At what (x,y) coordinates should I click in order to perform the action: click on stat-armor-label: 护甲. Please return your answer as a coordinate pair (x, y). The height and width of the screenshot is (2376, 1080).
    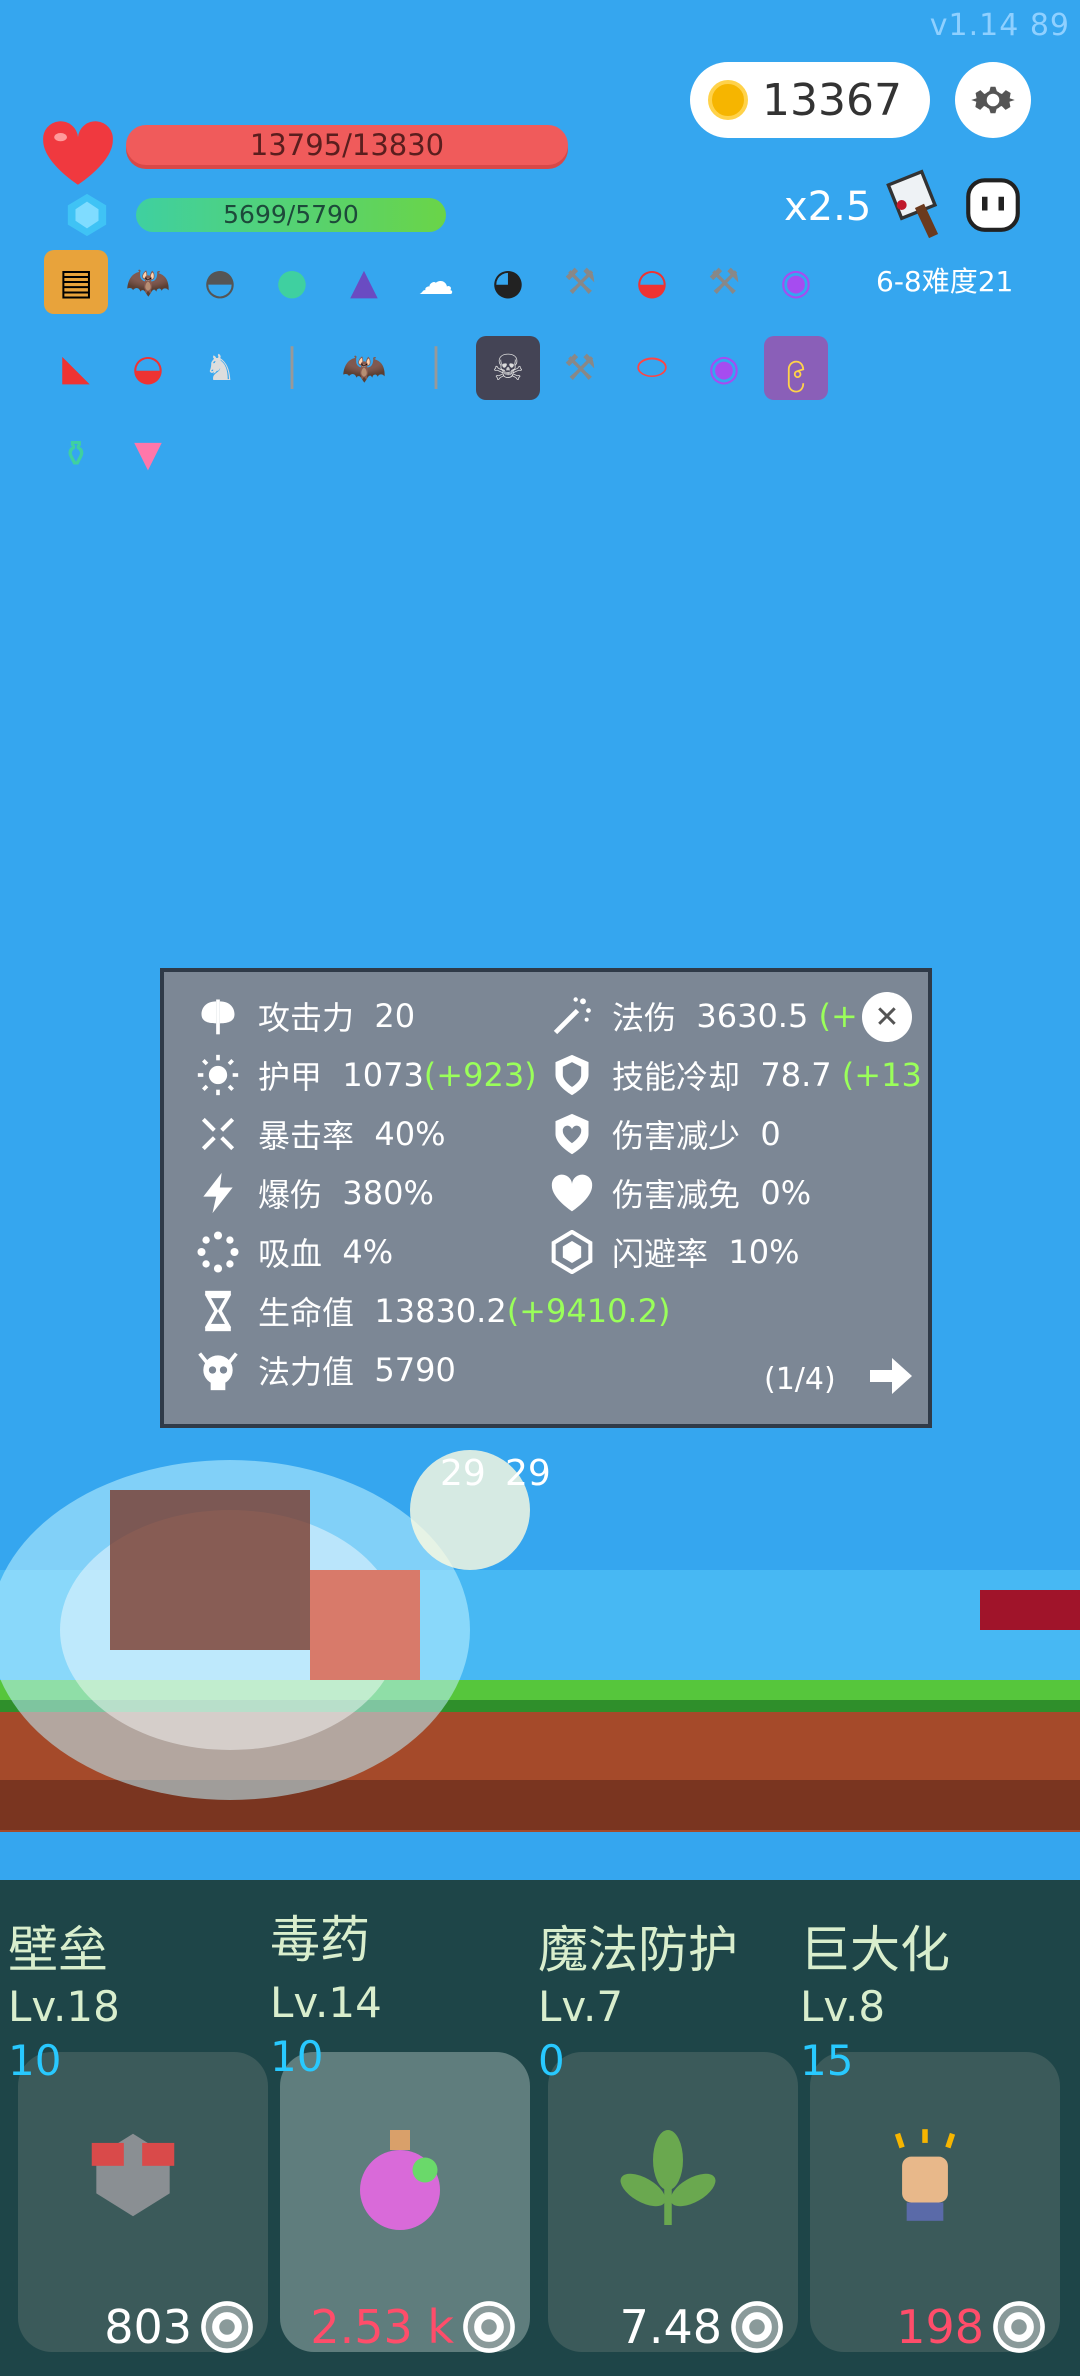
    Looking at the image, I should click on (290, 1077).